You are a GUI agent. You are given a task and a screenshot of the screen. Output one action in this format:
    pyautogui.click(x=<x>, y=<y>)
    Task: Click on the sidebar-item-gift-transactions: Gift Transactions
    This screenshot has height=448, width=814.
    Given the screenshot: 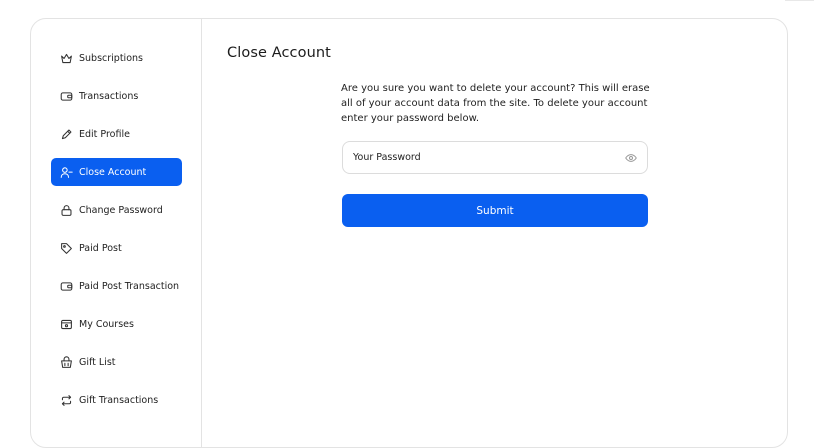 What is the action you would take?
    pyautogui.click(x=116, y=400)
    